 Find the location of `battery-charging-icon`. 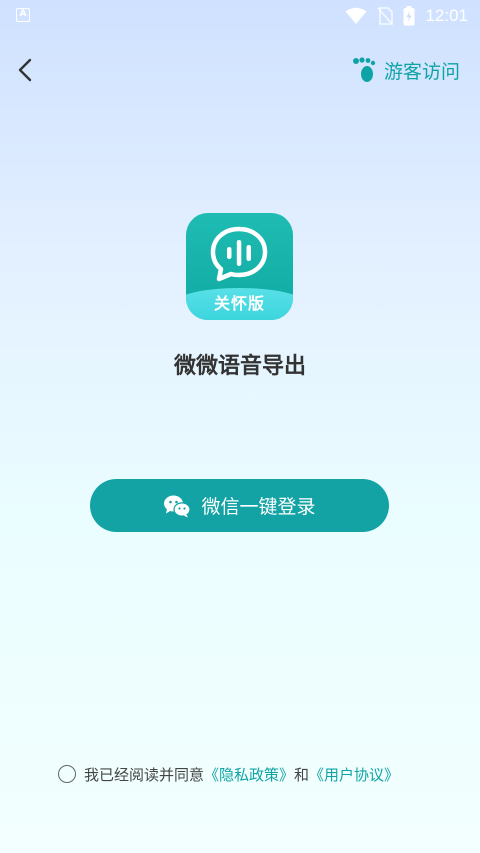

battery-charging-icon is located at coordinates (409, 16).